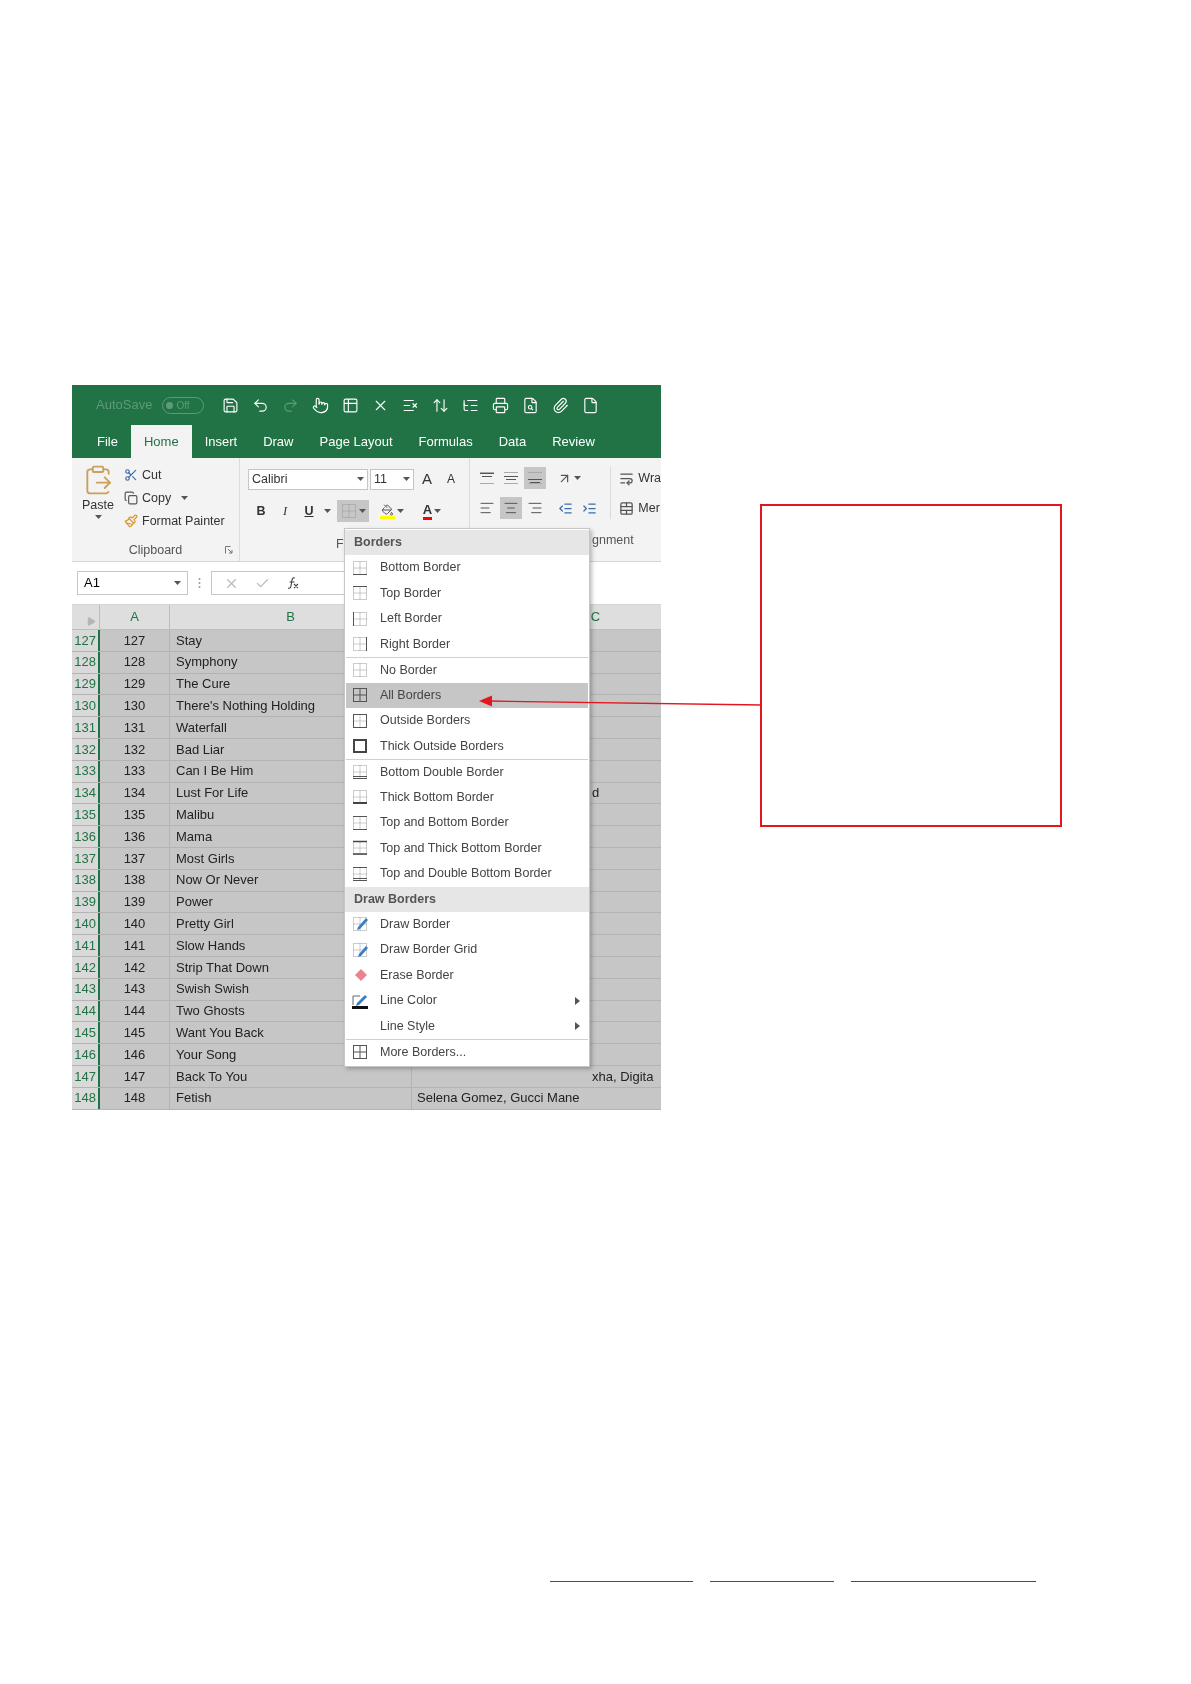 The image size is (1191, 1684). I want to click on ribbon-tab: Insert, so click(221, 441).